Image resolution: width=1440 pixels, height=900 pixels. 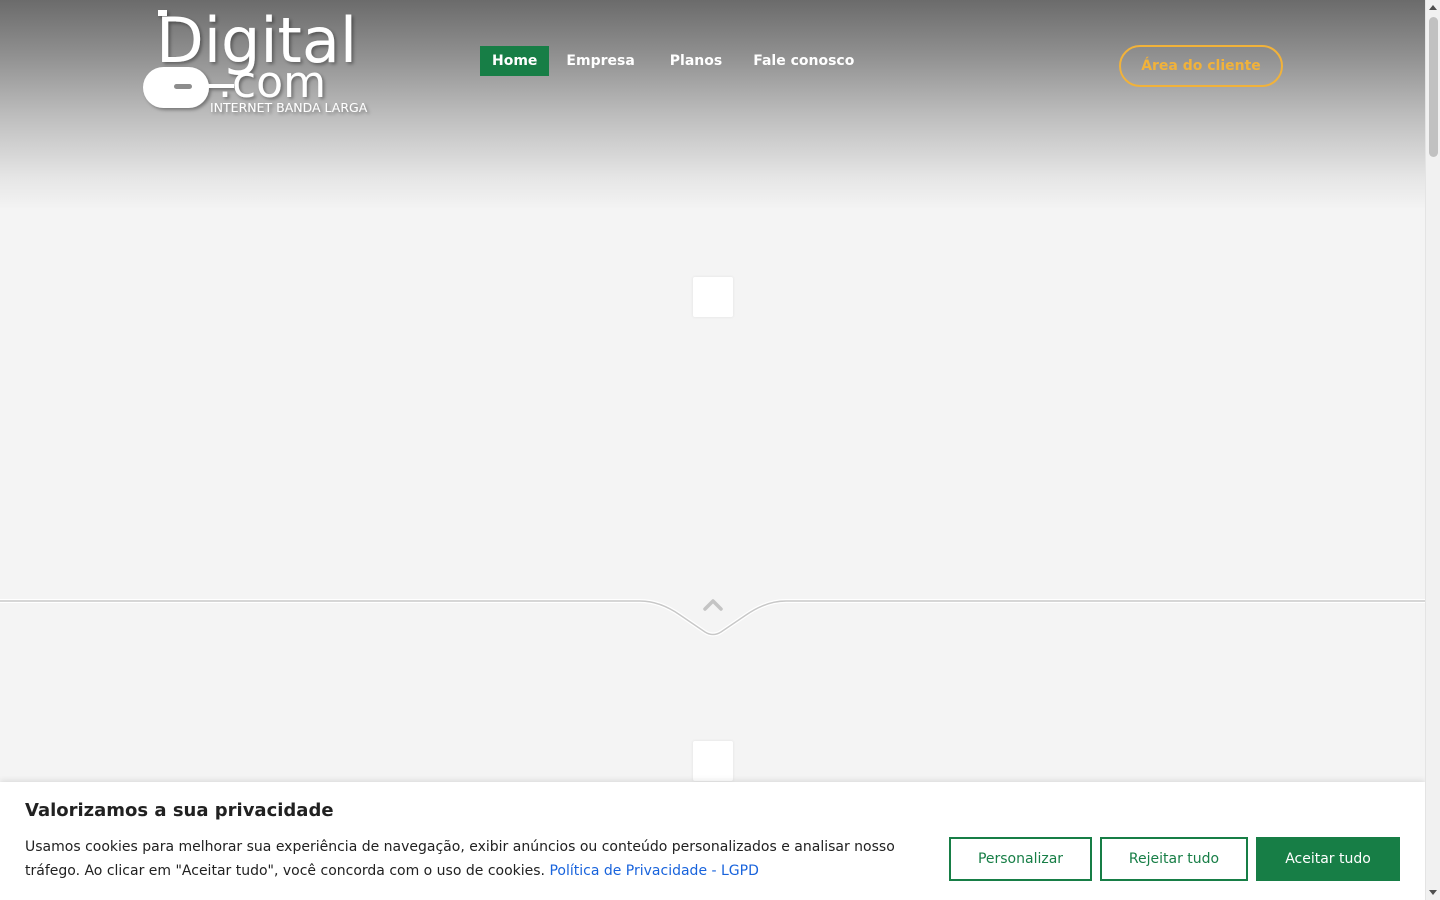 I want to click on vertical-scrollbar, so click(x=1432, y=450).